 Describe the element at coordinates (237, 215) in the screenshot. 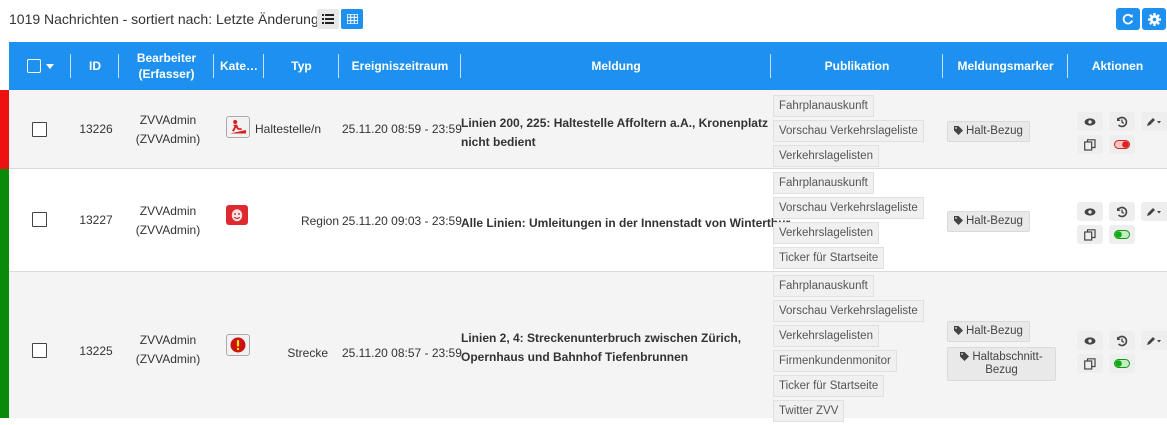

I see `face-icon` at that location.